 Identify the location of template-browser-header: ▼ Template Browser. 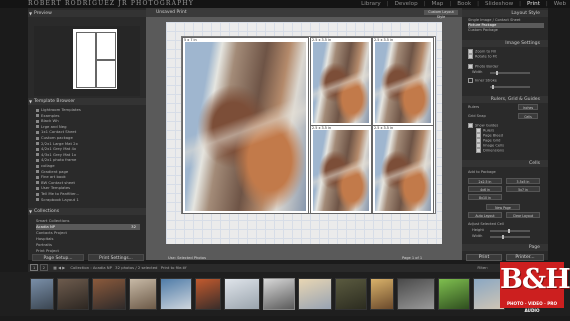
(87, 101).